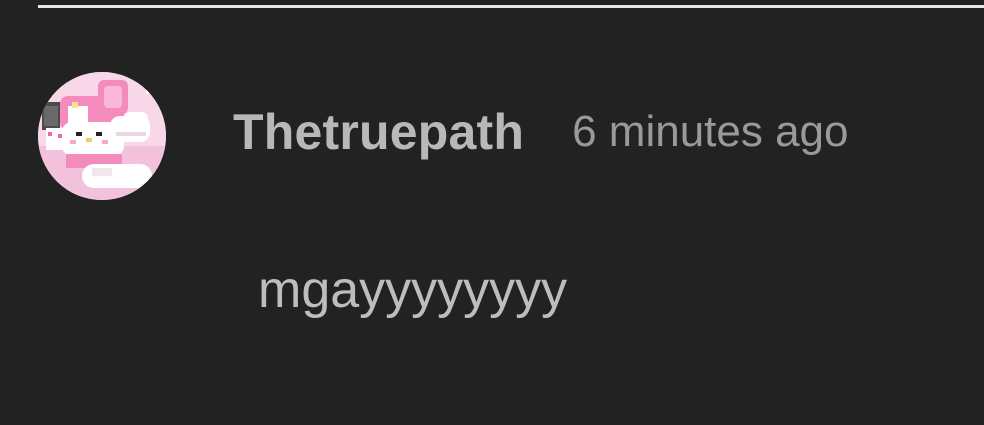  What do you see at coordinates (710, 131) in the screenshot?
I see `comment-timestamp: 6 minutes ago` at bounding box center [710, 131].